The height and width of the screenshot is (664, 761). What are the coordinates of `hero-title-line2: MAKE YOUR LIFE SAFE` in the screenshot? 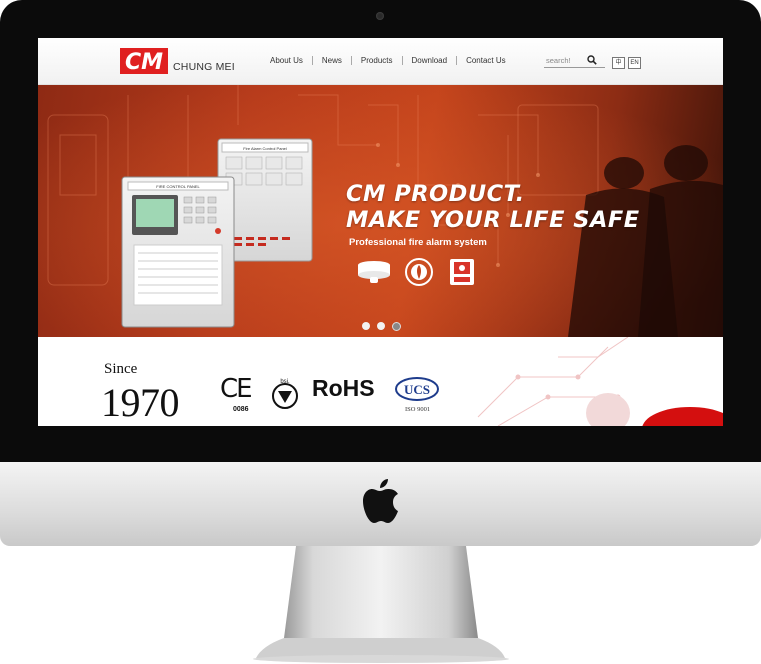 It's located at (493, 220).